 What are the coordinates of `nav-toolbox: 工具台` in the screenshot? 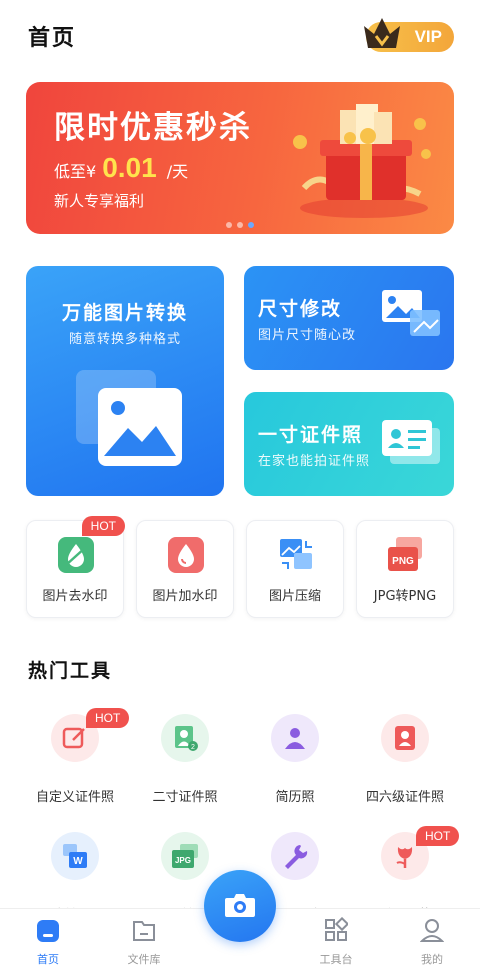 It's located at (336, 944).